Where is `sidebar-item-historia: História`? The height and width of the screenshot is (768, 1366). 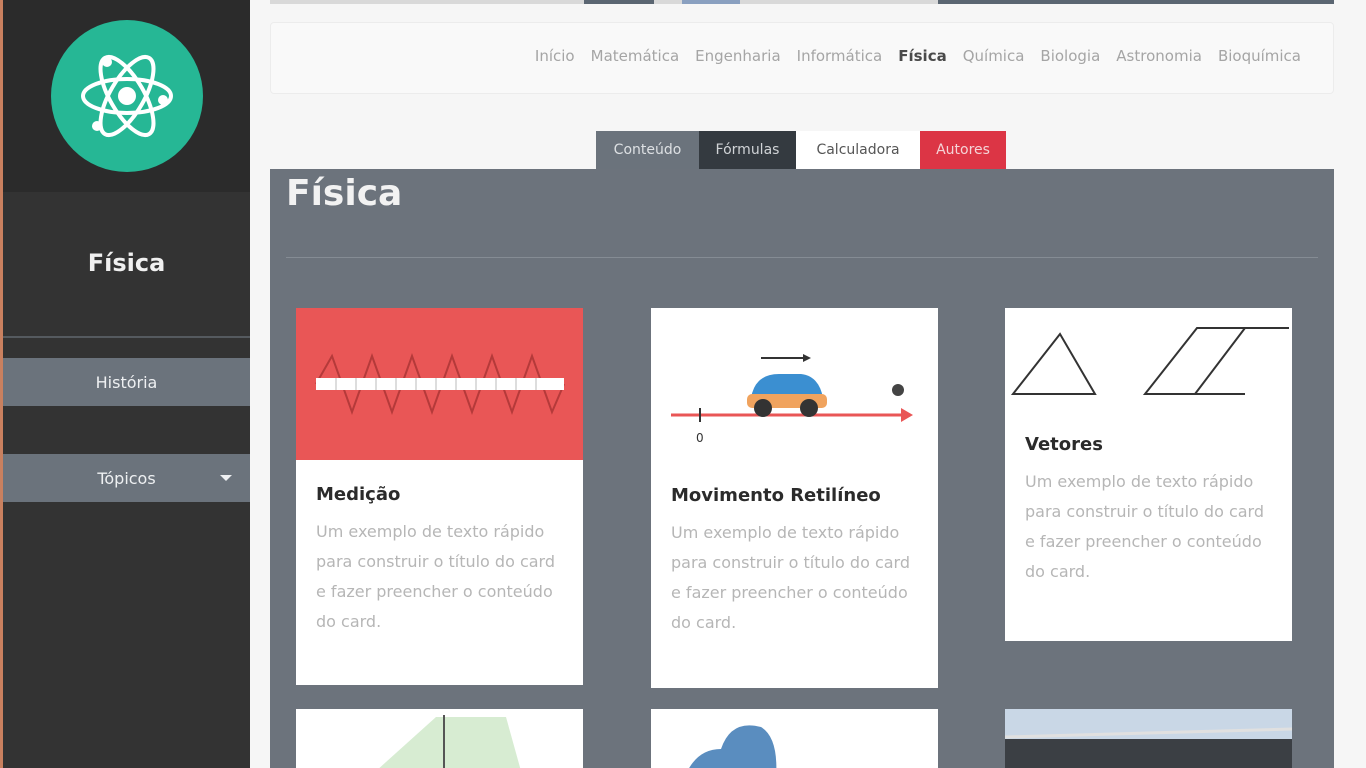 sidebar-item-historia: História is located at coordinates (126, 382).